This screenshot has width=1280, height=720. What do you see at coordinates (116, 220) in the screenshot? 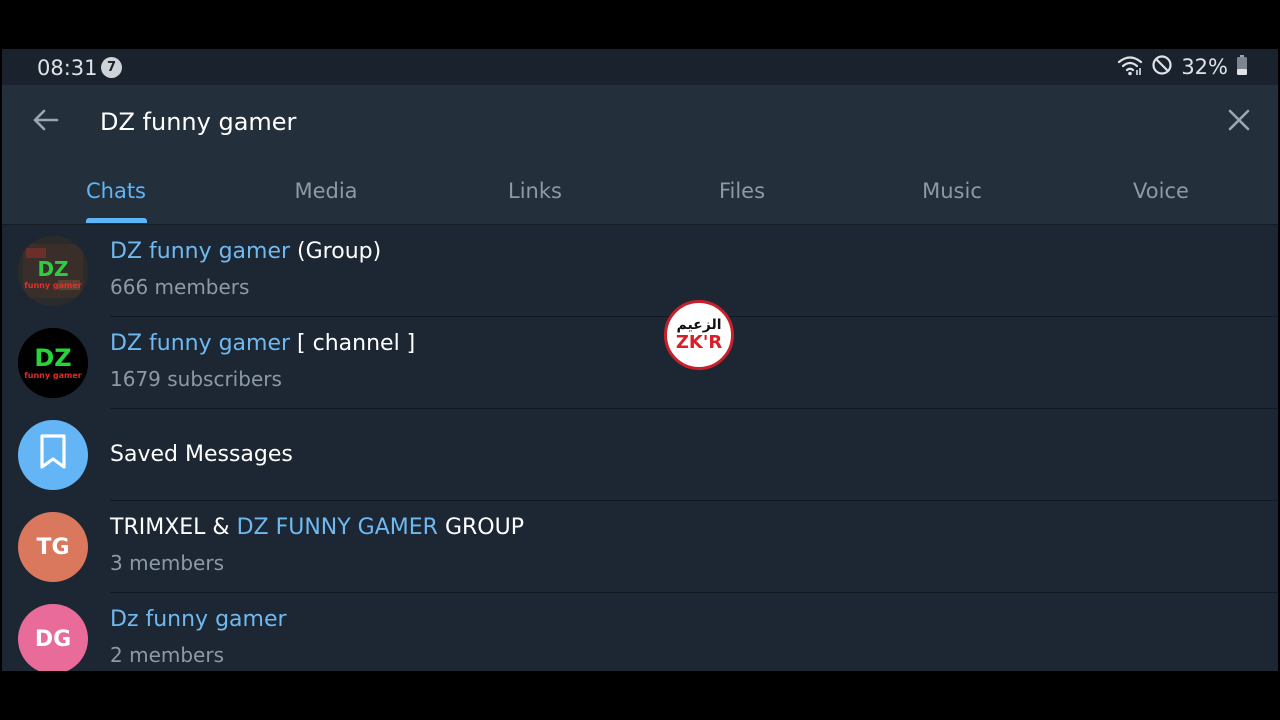
I see `active-tab-indicator` at bounding box center [116, 220].